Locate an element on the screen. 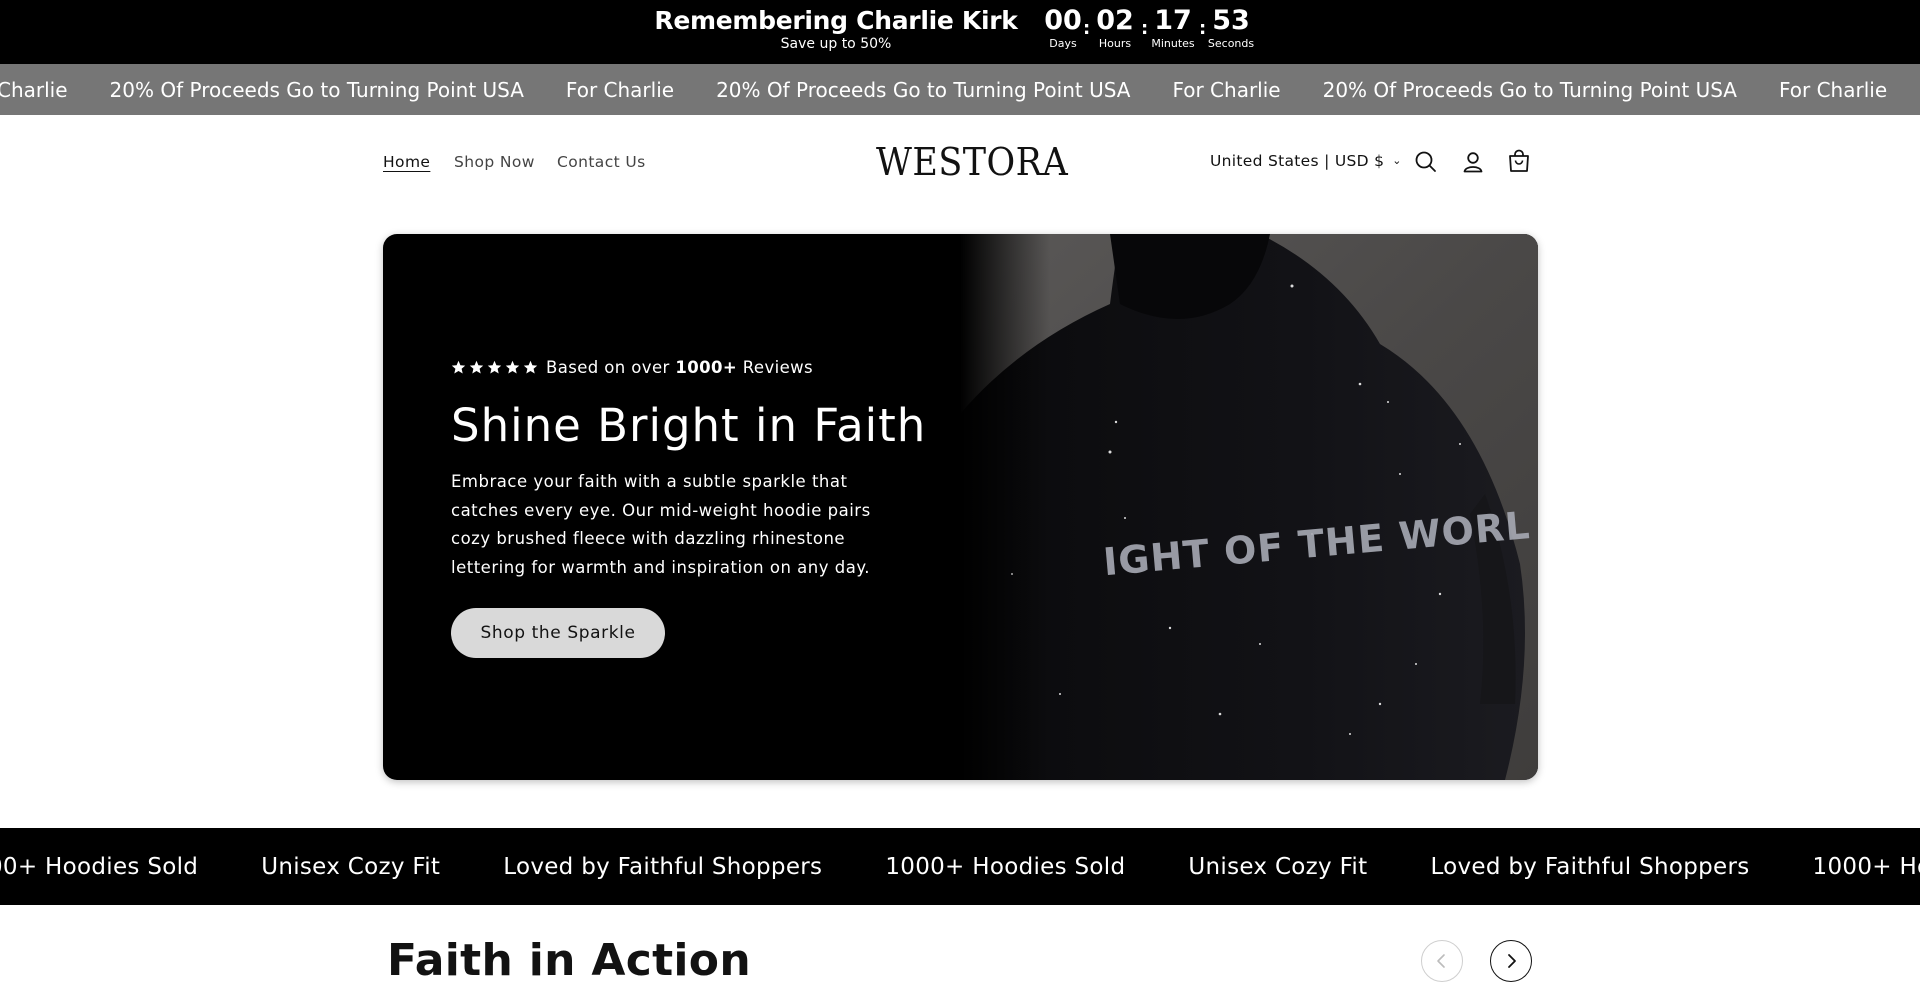 The height and width of the screenshot is (993, 1920). star-rating is located at coordinates (494, 367).